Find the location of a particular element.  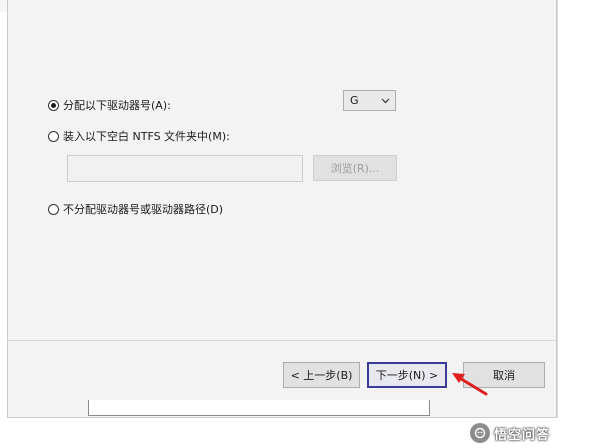

prev-button: < 上一步(B) is located at coordinates (321, 375).